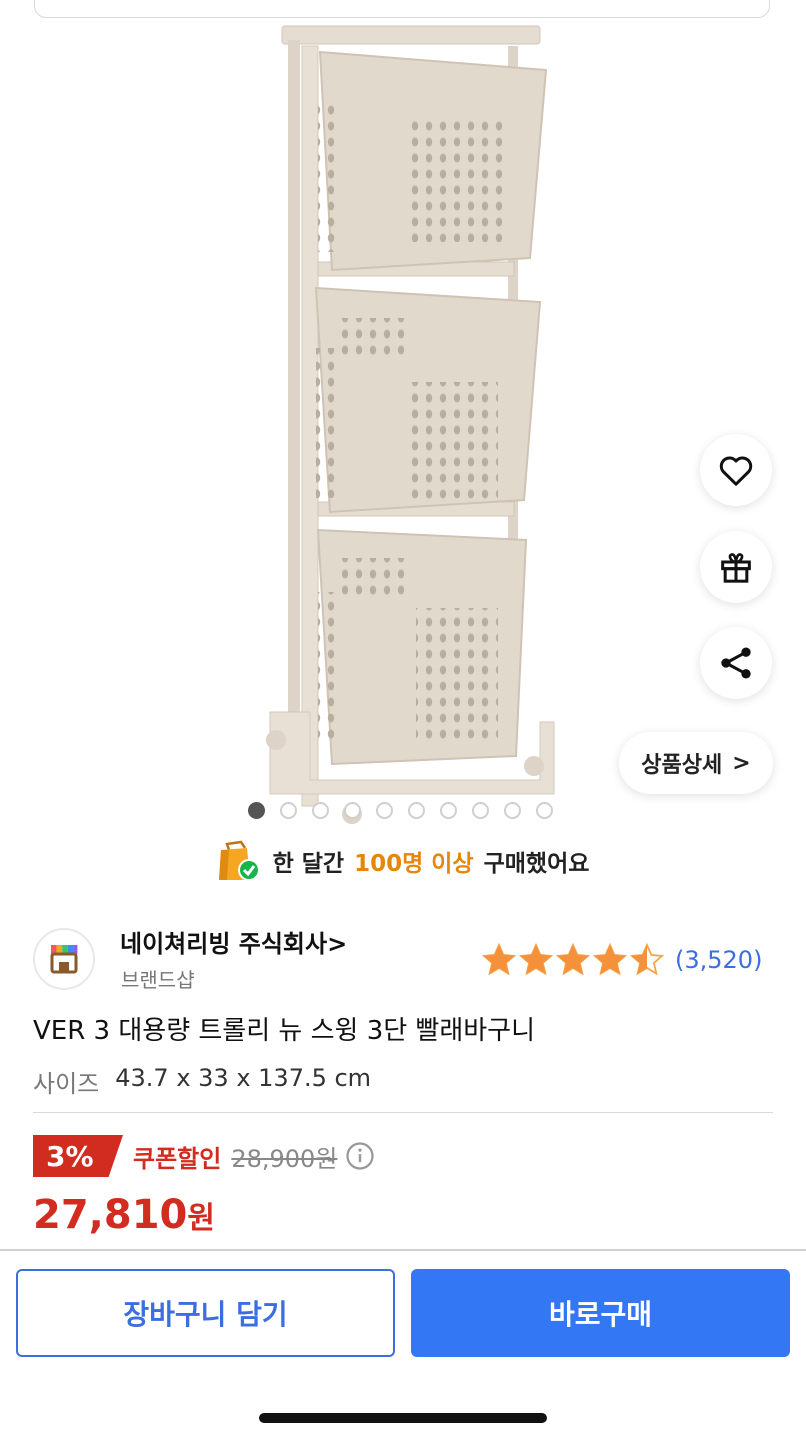  Describe the element at coordinates (414, 864) in the screenshot. I see `banner-highlight: 100명 이상` at that location.